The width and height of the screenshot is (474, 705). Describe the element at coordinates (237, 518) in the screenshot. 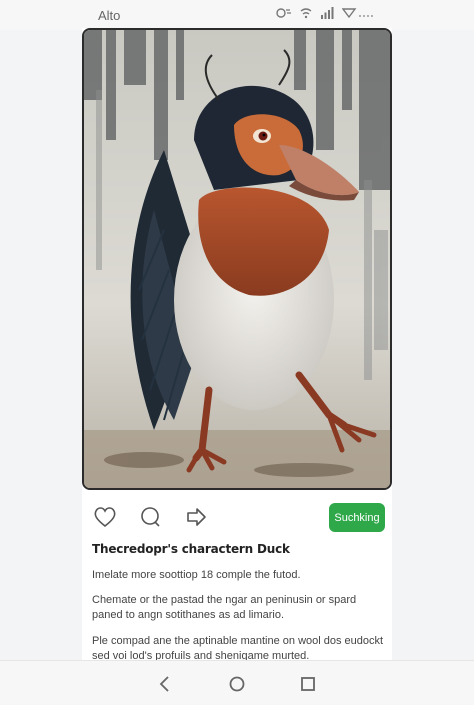

I see `action-bar: Suchking` at that location.